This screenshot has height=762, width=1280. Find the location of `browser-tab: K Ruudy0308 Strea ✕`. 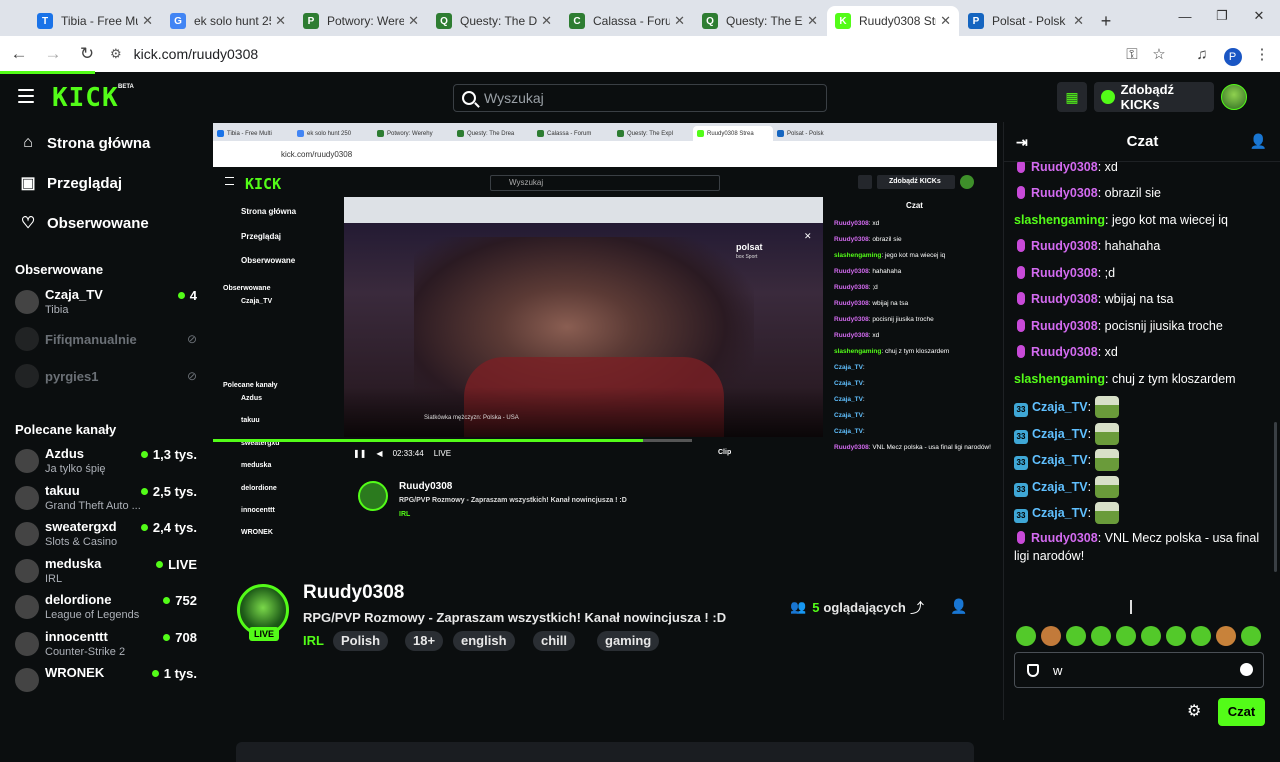

browser-tab: K Ruudy0308 Strea ✕ is located at coordinates (893, 21).